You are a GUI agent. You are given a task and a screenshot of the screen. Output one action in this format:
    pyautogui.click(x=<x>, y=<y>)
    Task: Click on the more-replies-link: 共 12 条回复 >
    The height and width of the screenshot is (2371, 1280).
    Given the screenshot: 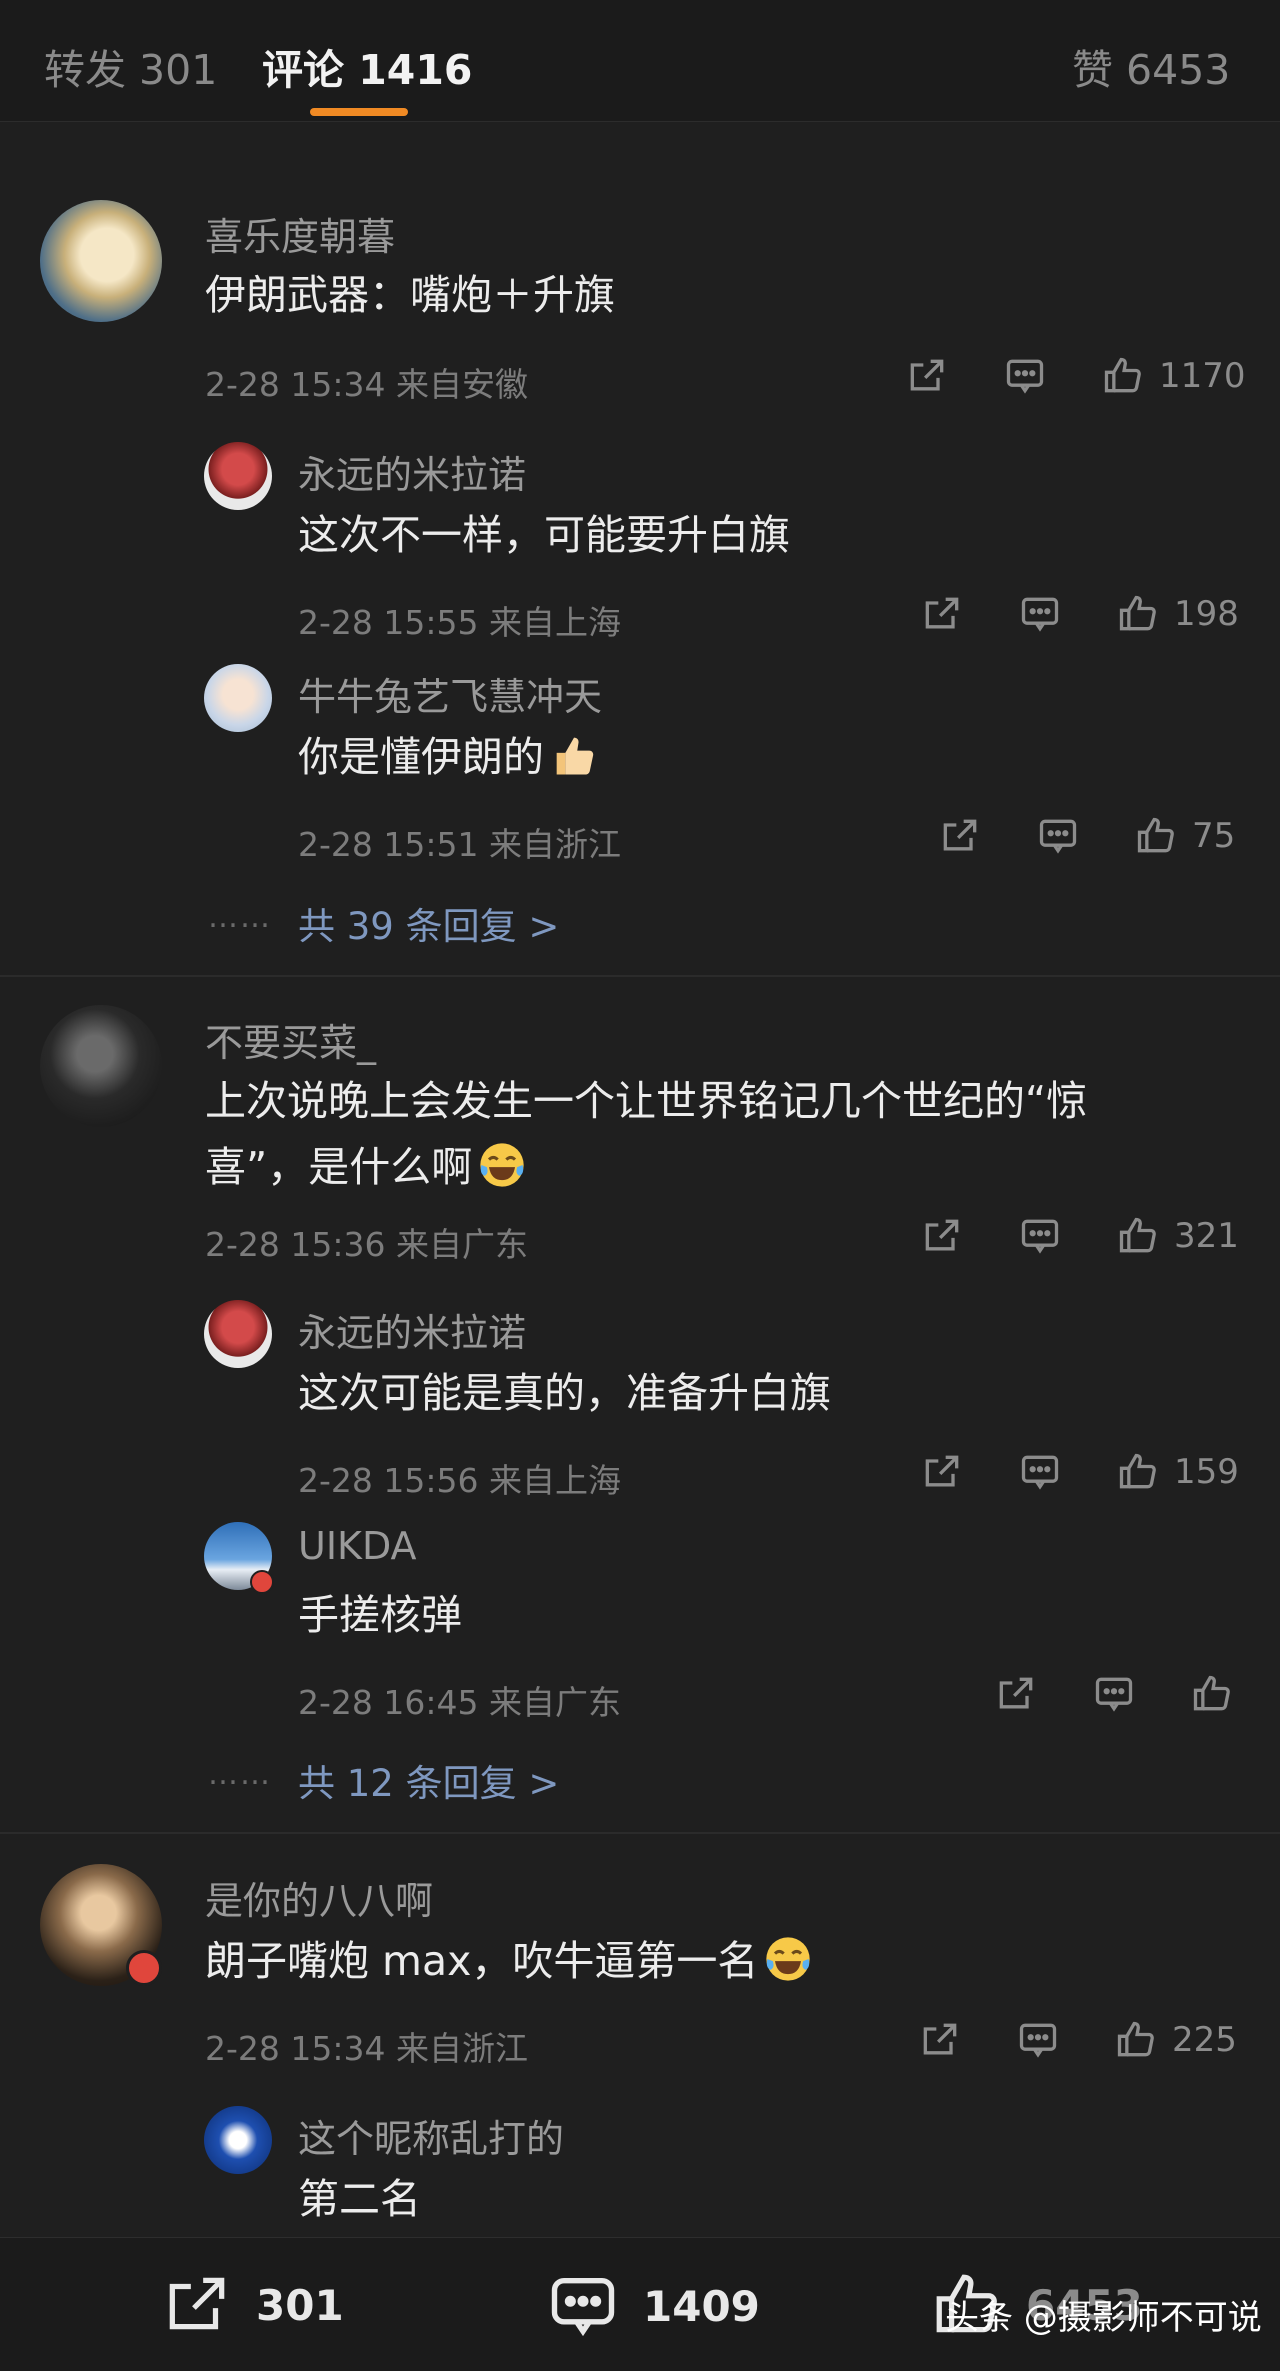 What is the action you would take?
    pyautogui.click(x=428, y=1780)
    